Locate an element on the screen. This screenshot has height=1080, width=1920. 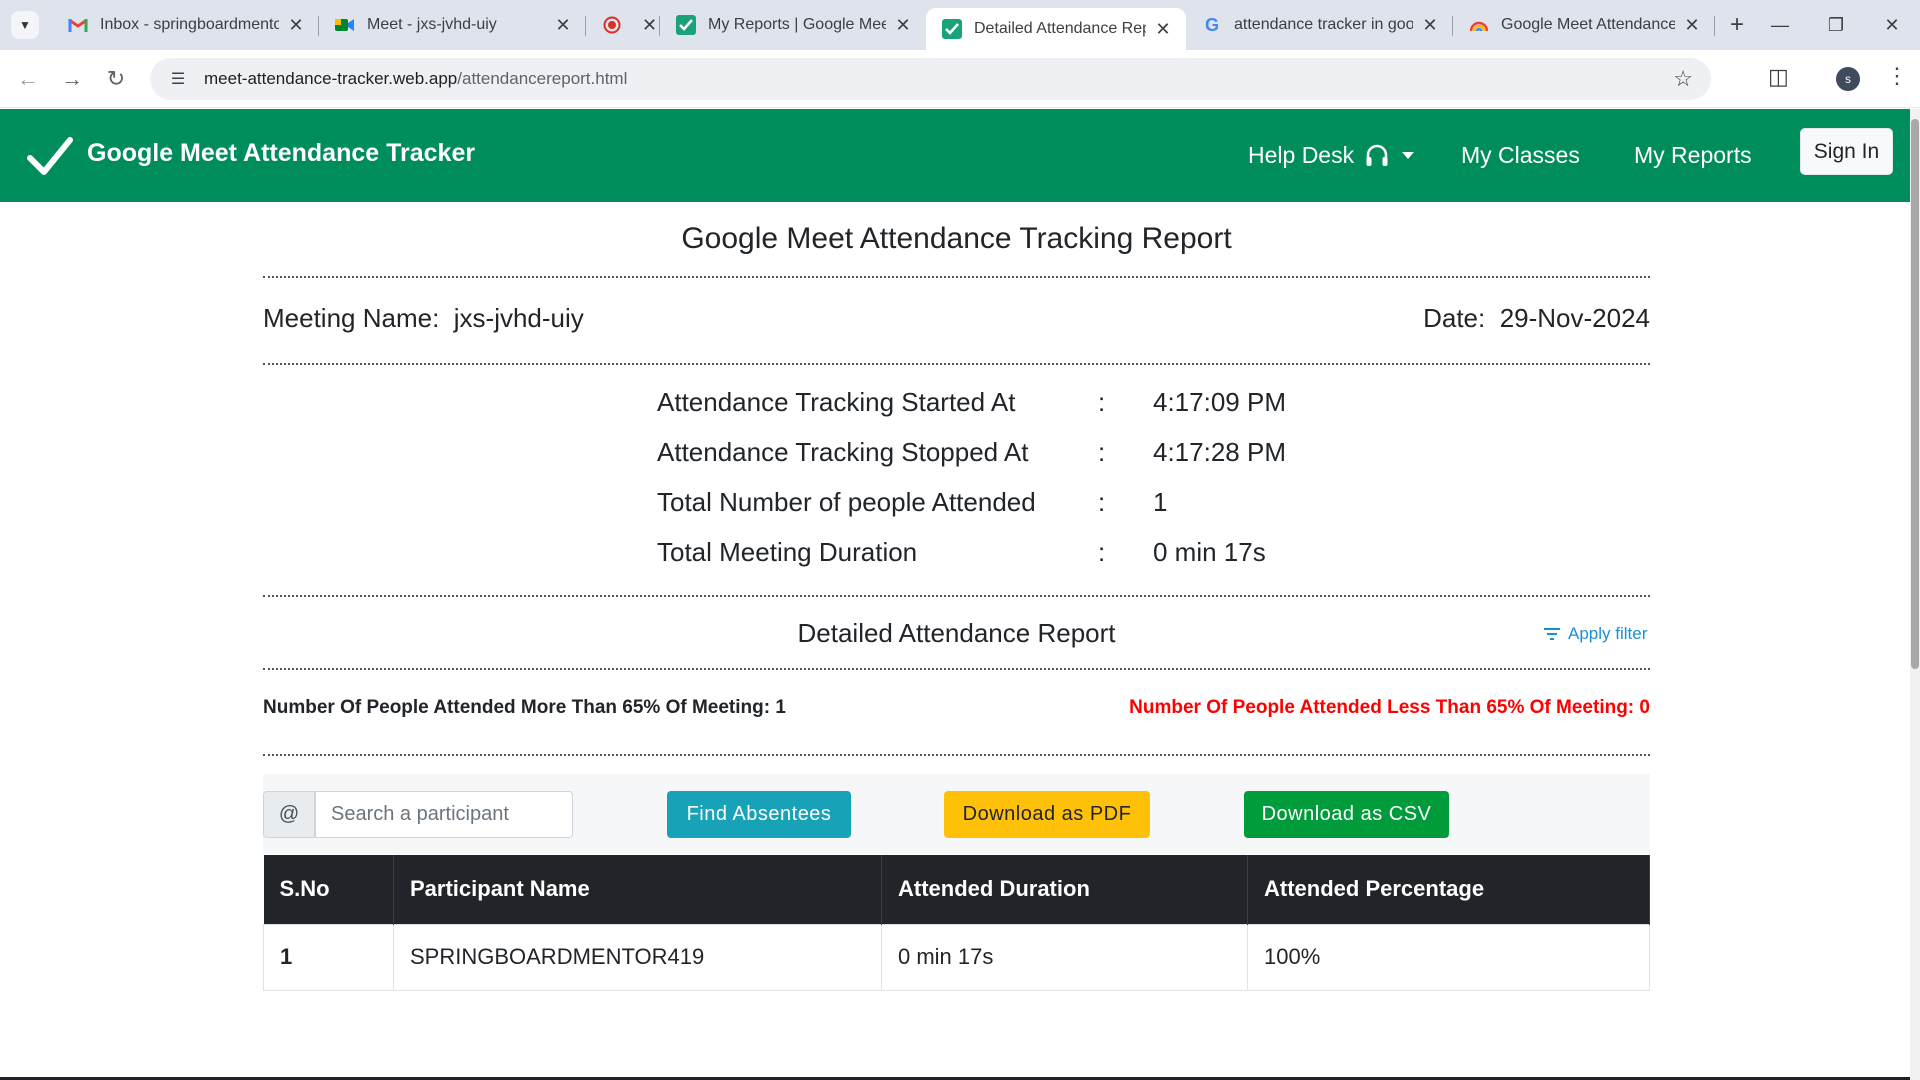
gmail-icon is located at coordinates (78, 25).